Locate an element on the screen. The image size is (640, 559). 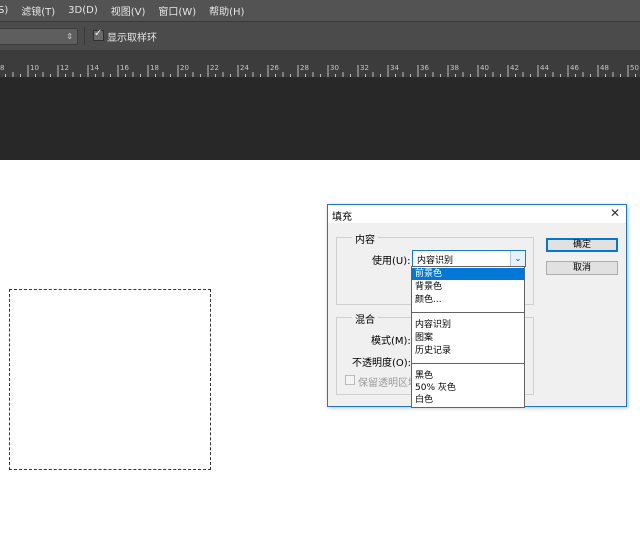
dropdown-option-gray: 50% 灰色 is located at coordinates (468, 388).